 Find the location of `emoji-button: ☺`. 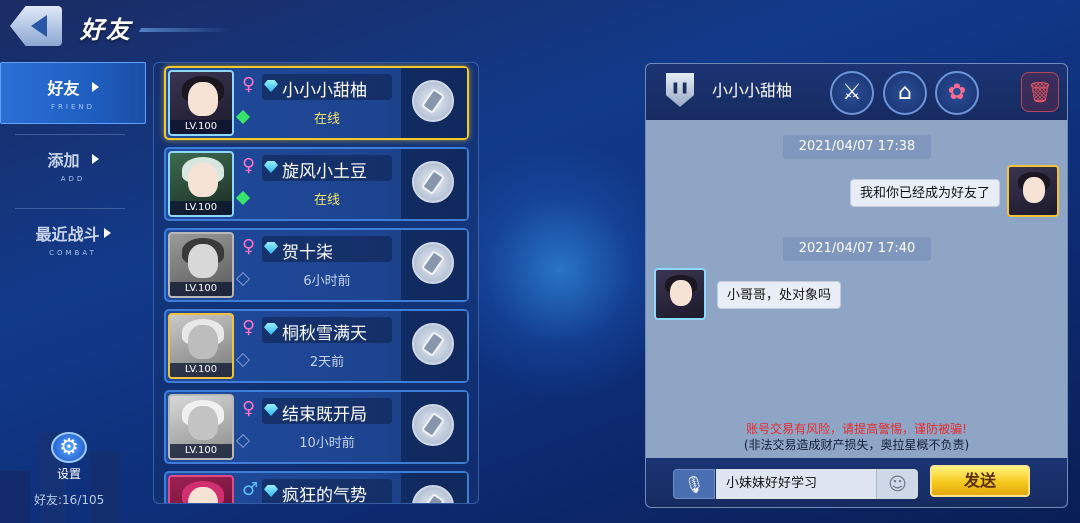

emoji-button: ☺ is located at coordinates (897, 484).